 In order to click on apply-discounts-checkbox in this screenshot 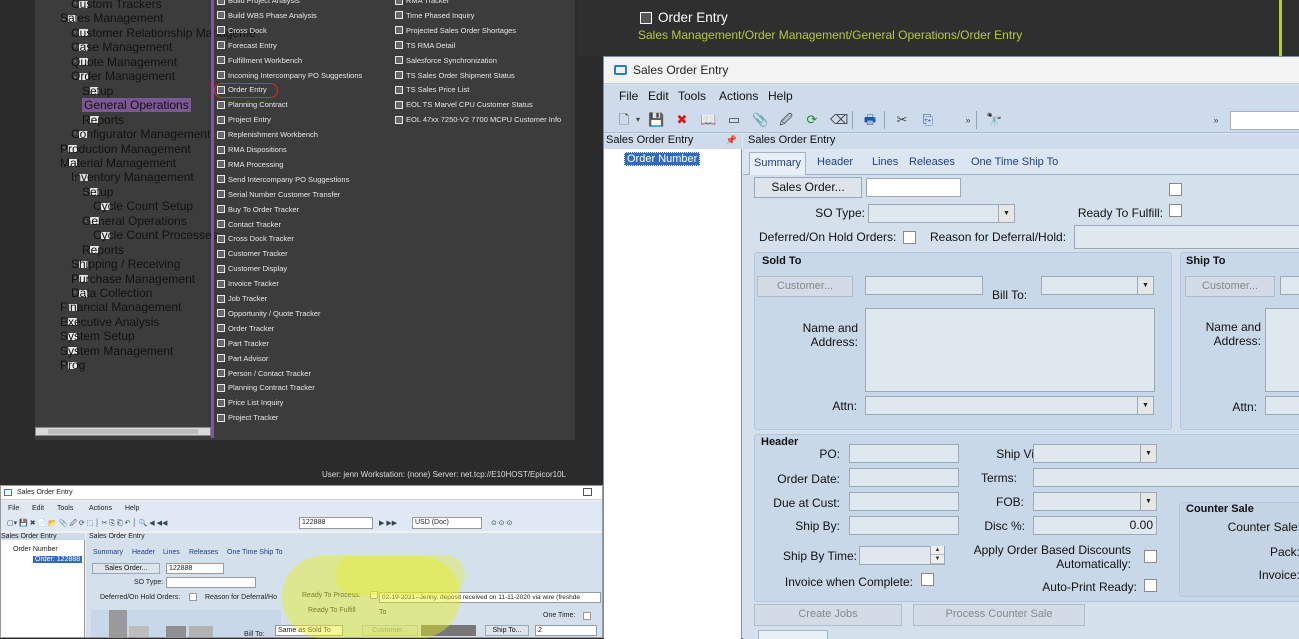, I will do `click(1150, 556)`.